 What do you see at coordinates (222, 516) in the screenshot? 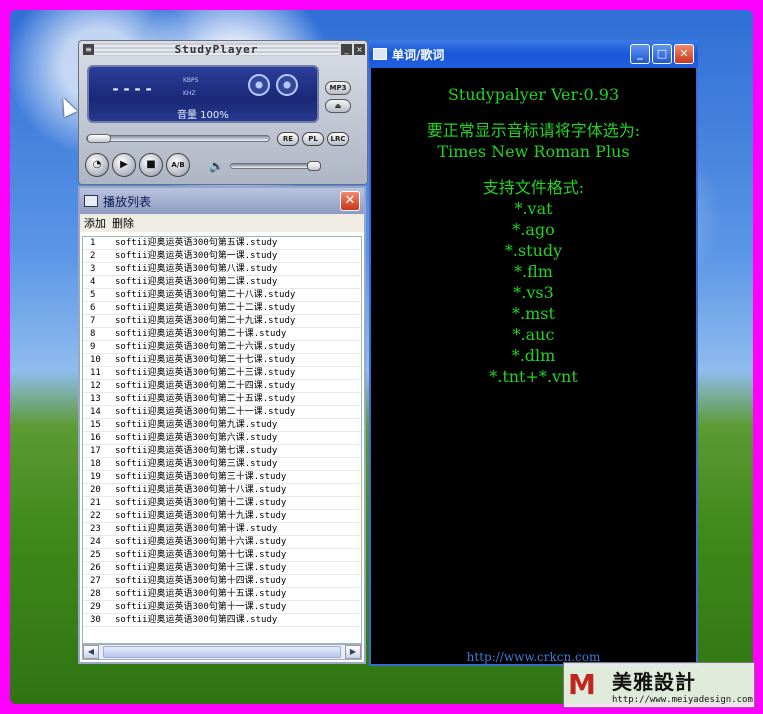
I see `list-item: 22 softii迎奥运英语300句第十九课.study` at bounding box center [222, 516].